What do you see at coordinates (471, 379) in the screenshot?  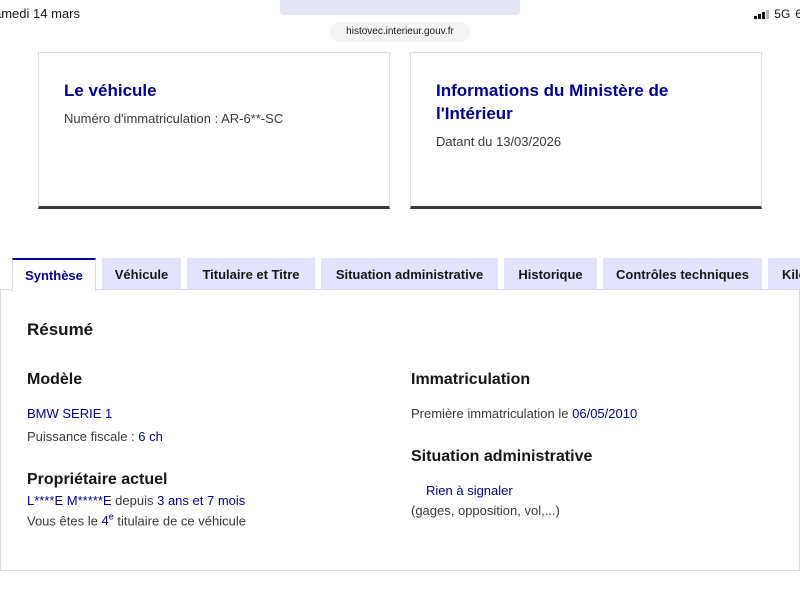 I see `registration-heading: Immatriculation` at bounding box center [471, 379].